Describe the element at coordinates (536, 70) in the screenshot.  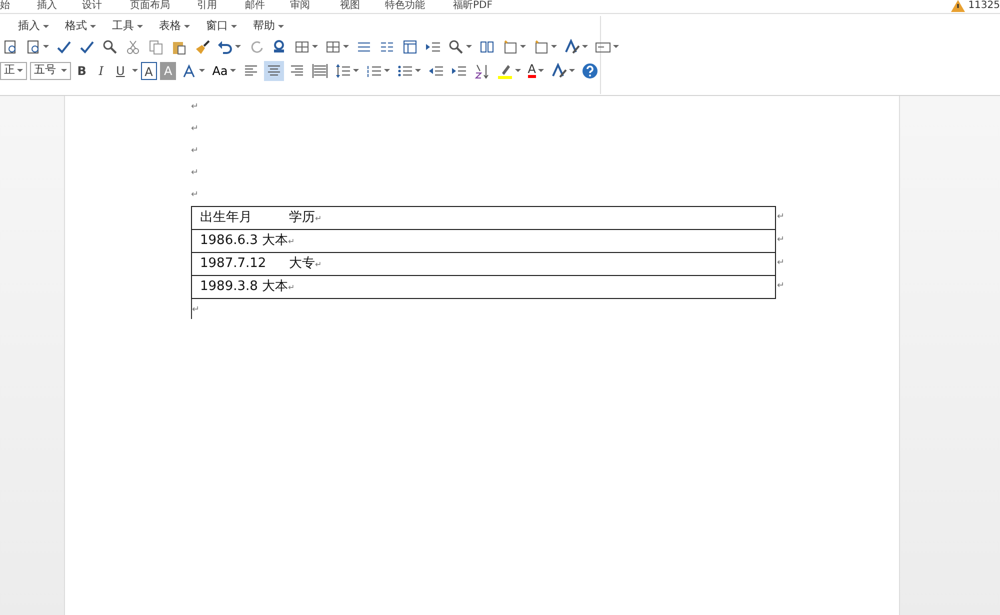
I see `font-color-button: A` at that location.